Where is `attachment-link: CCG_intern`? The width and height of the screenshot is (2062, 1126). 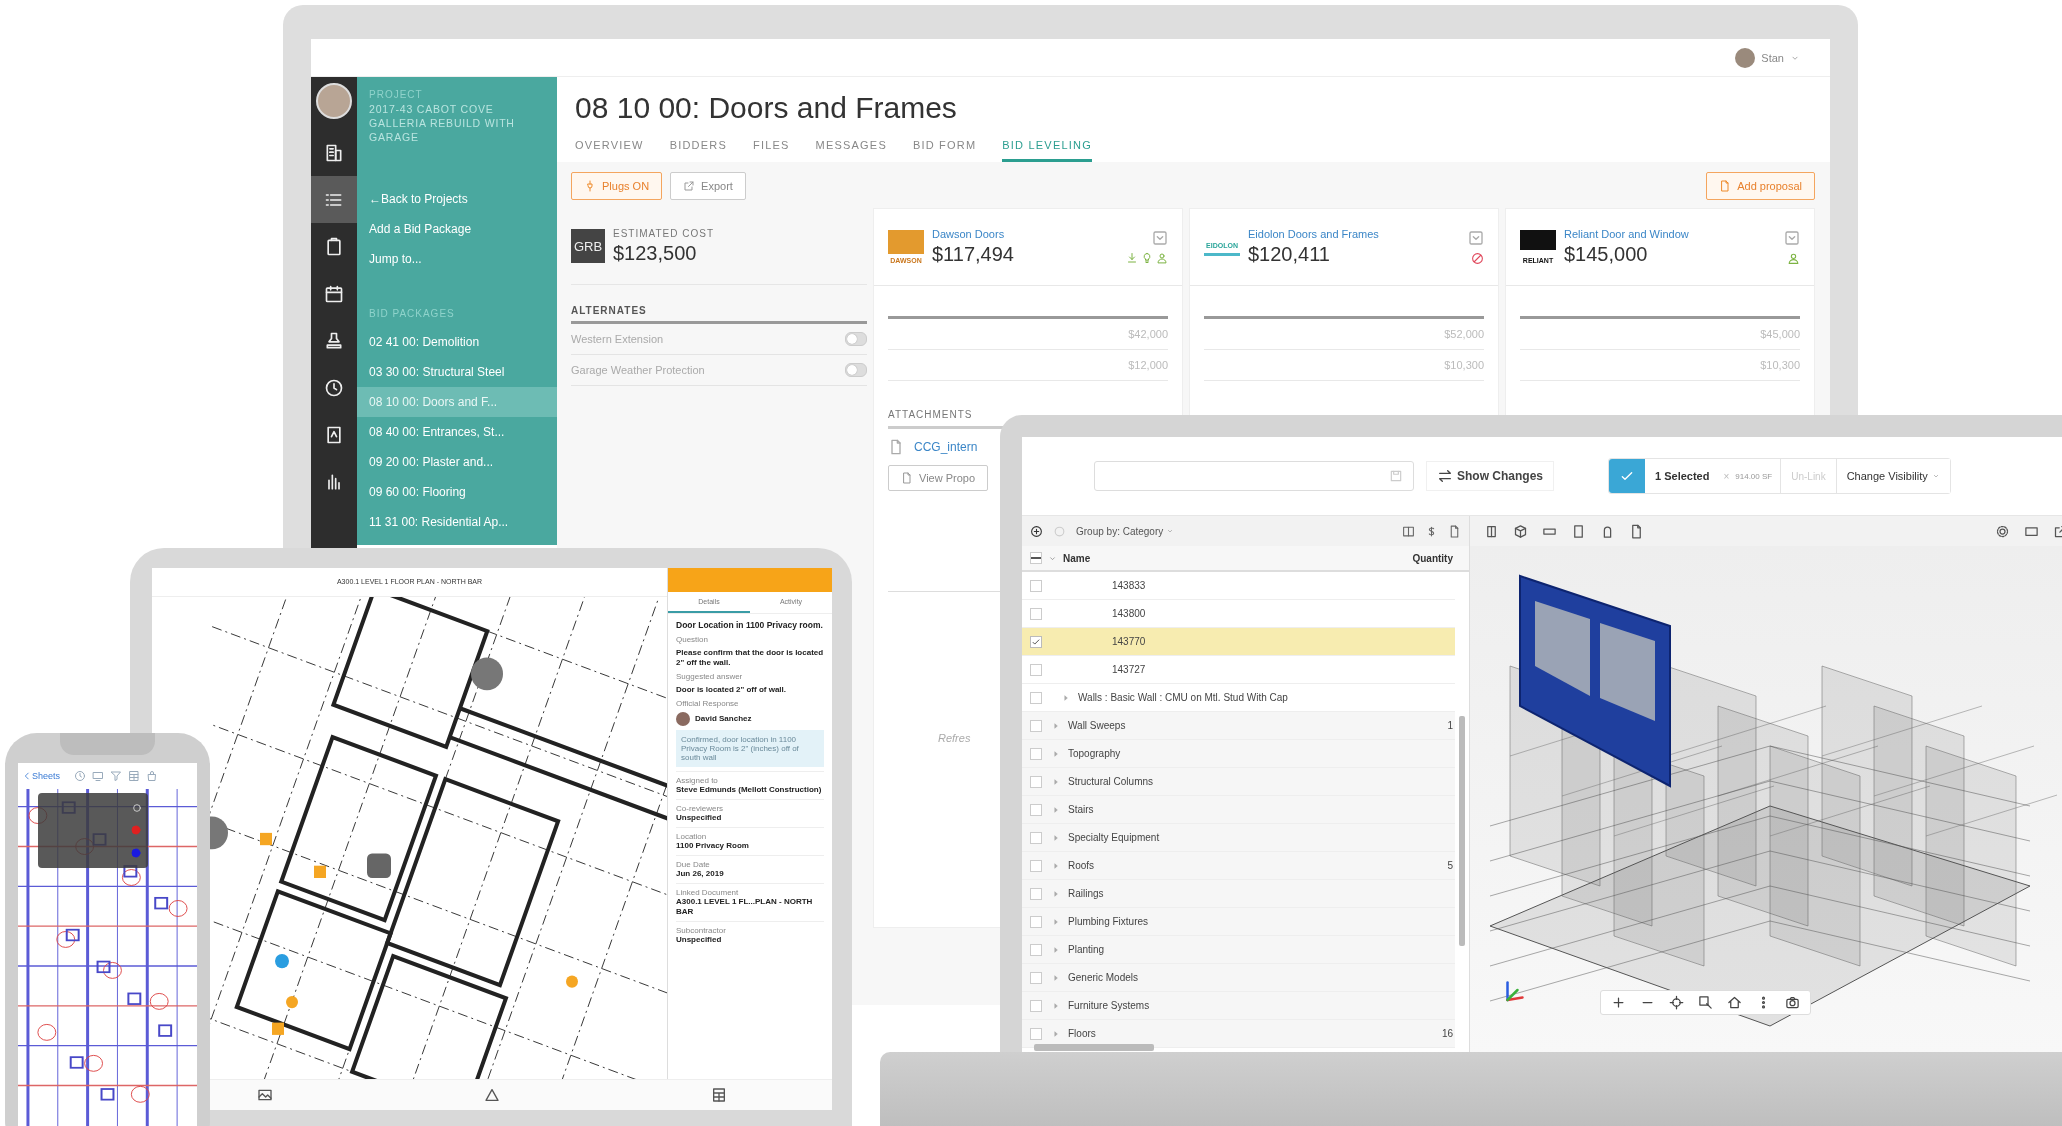
attachment-link: CCG_intern is located at coordinates (946, 447).